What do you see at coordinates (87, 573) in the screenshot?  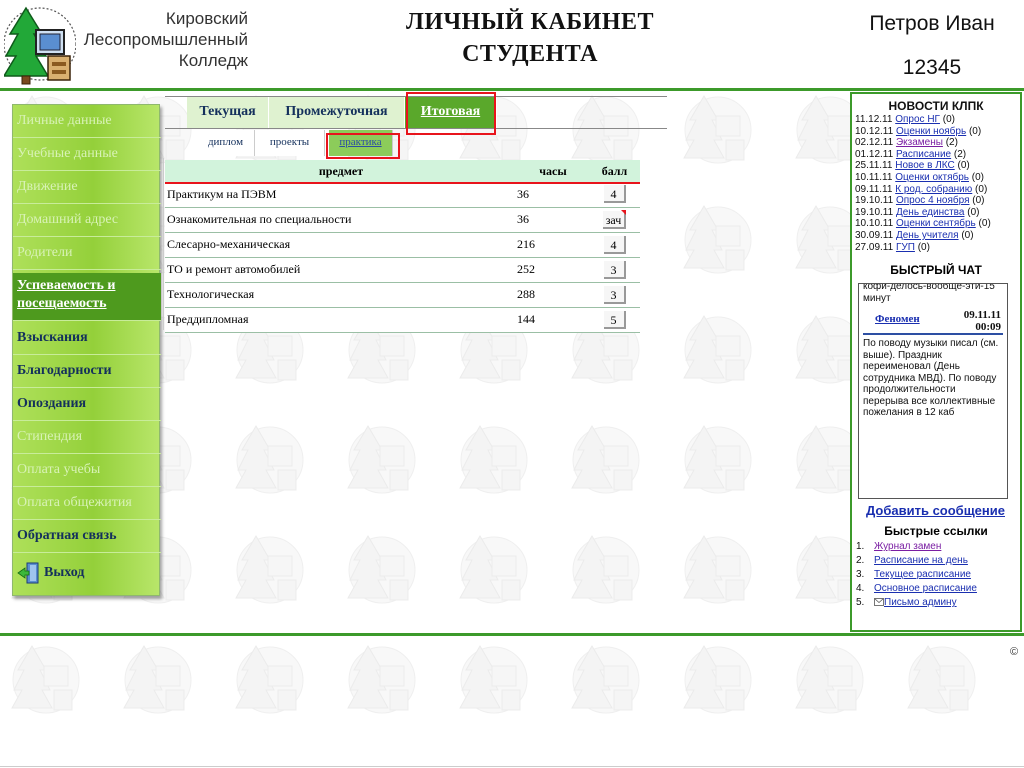 I see `menu-item-logout: Выход` at bounding box center [87, 573].